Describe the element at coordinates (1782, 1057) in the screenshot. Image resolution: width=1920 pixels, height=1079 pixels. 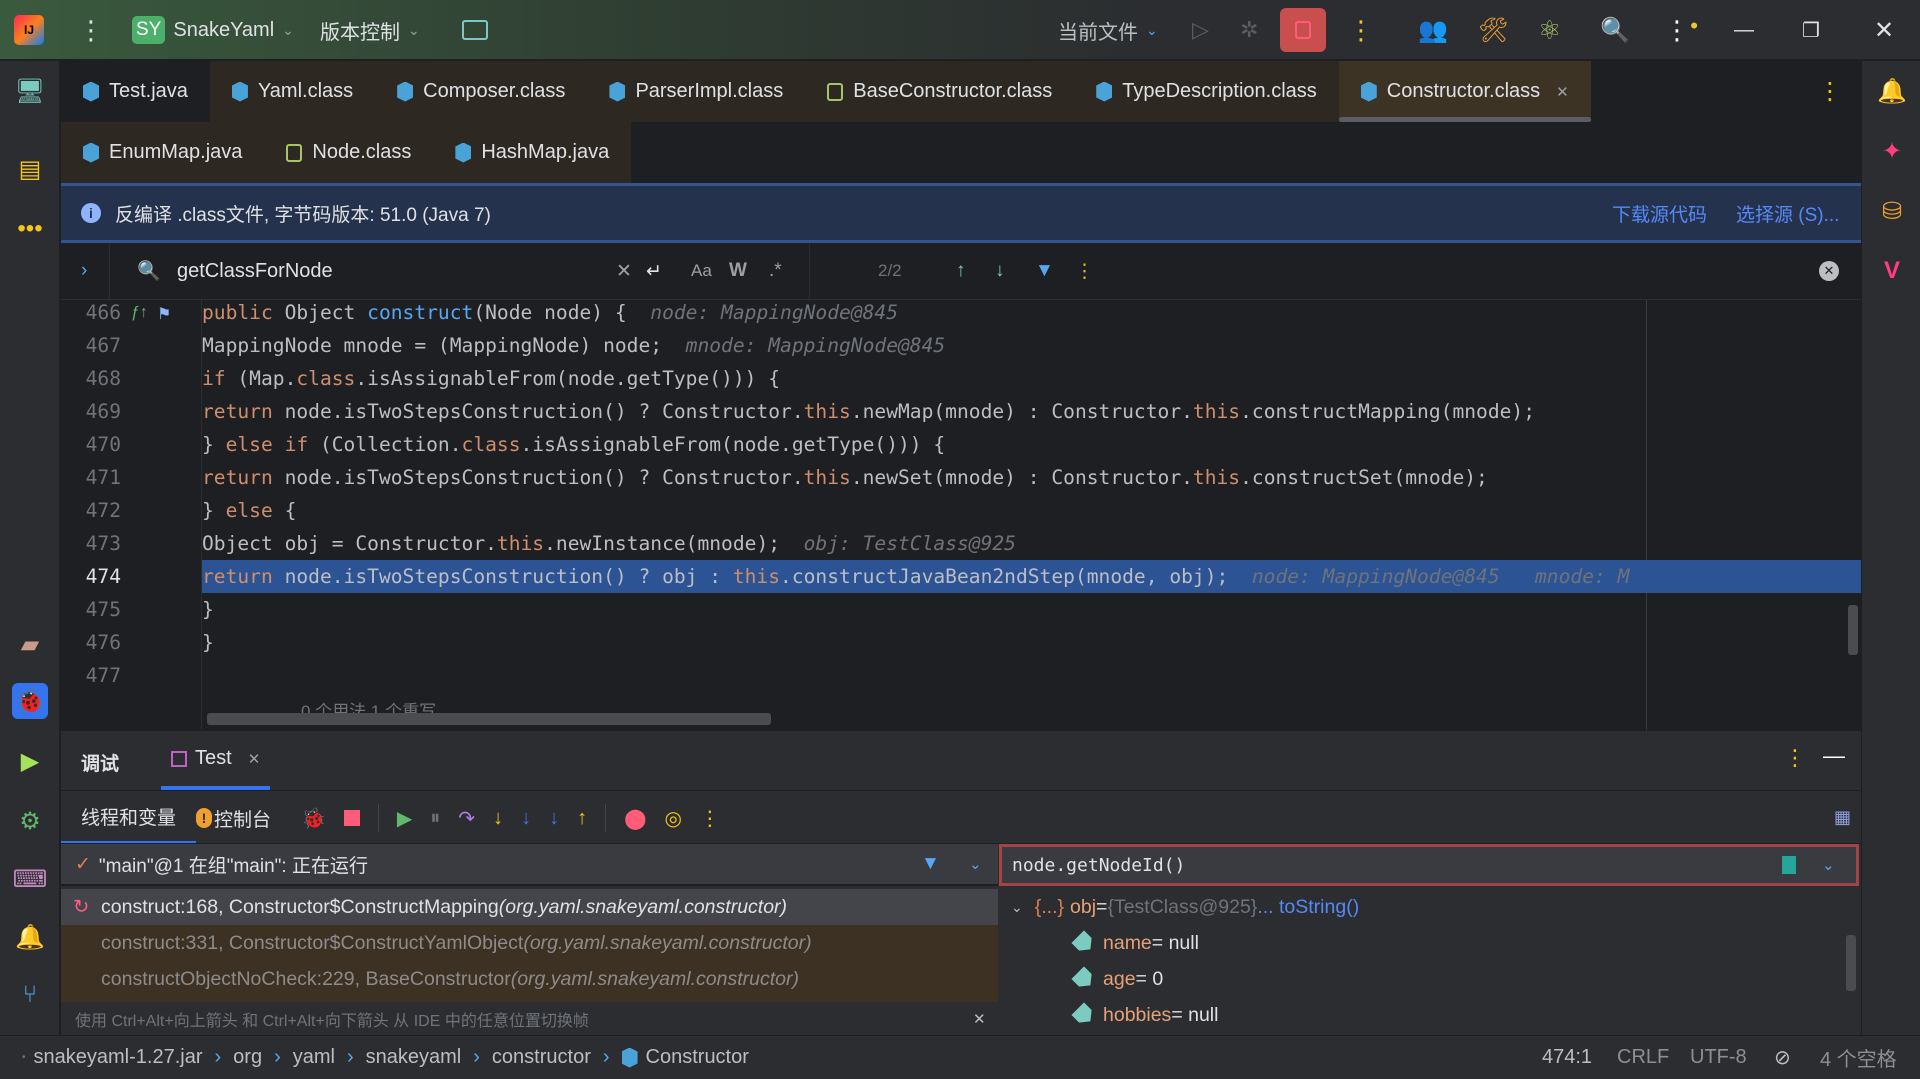
I see `readonly-icon: ⊘` at that location.